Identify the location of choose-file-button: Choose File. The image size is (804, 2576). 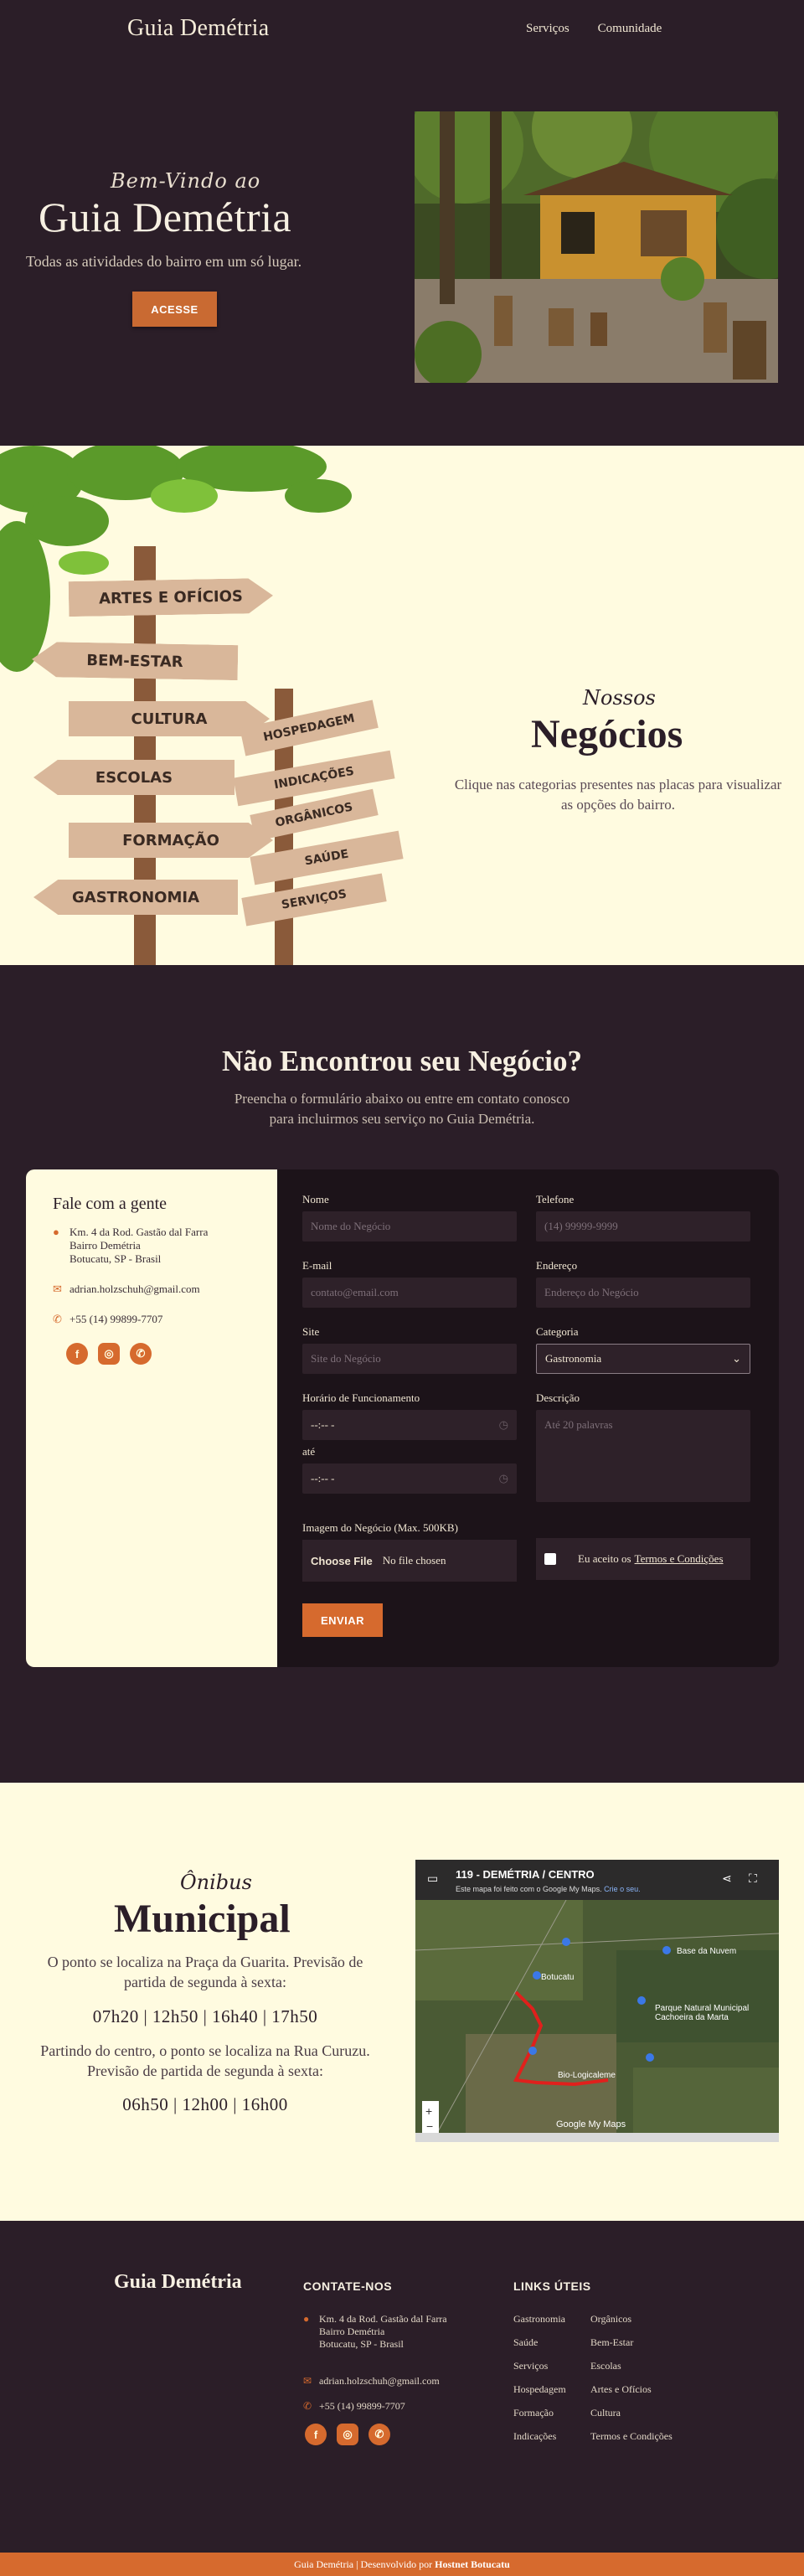
(342, 1561).